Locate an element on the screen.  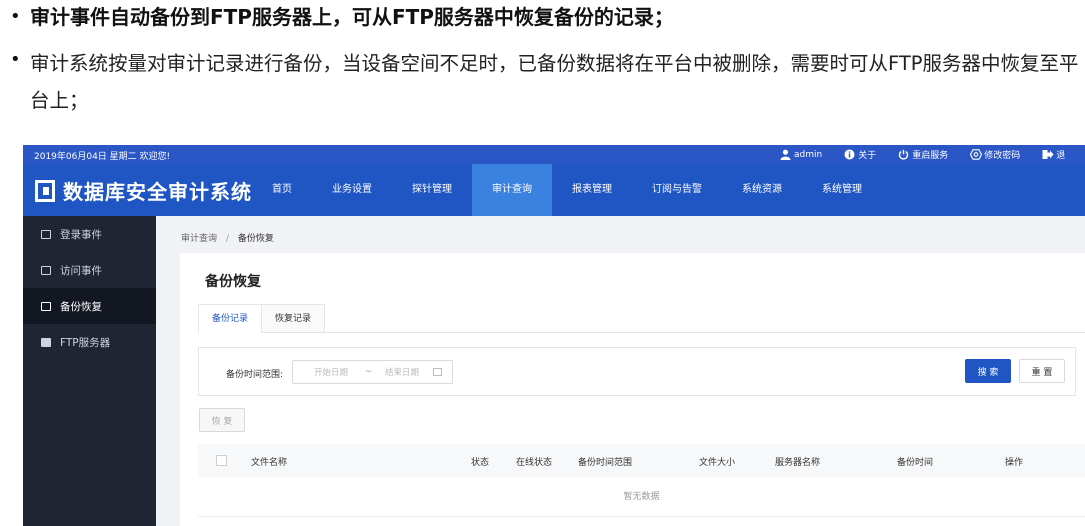
gear-icon is located at coordinates (976, 154).